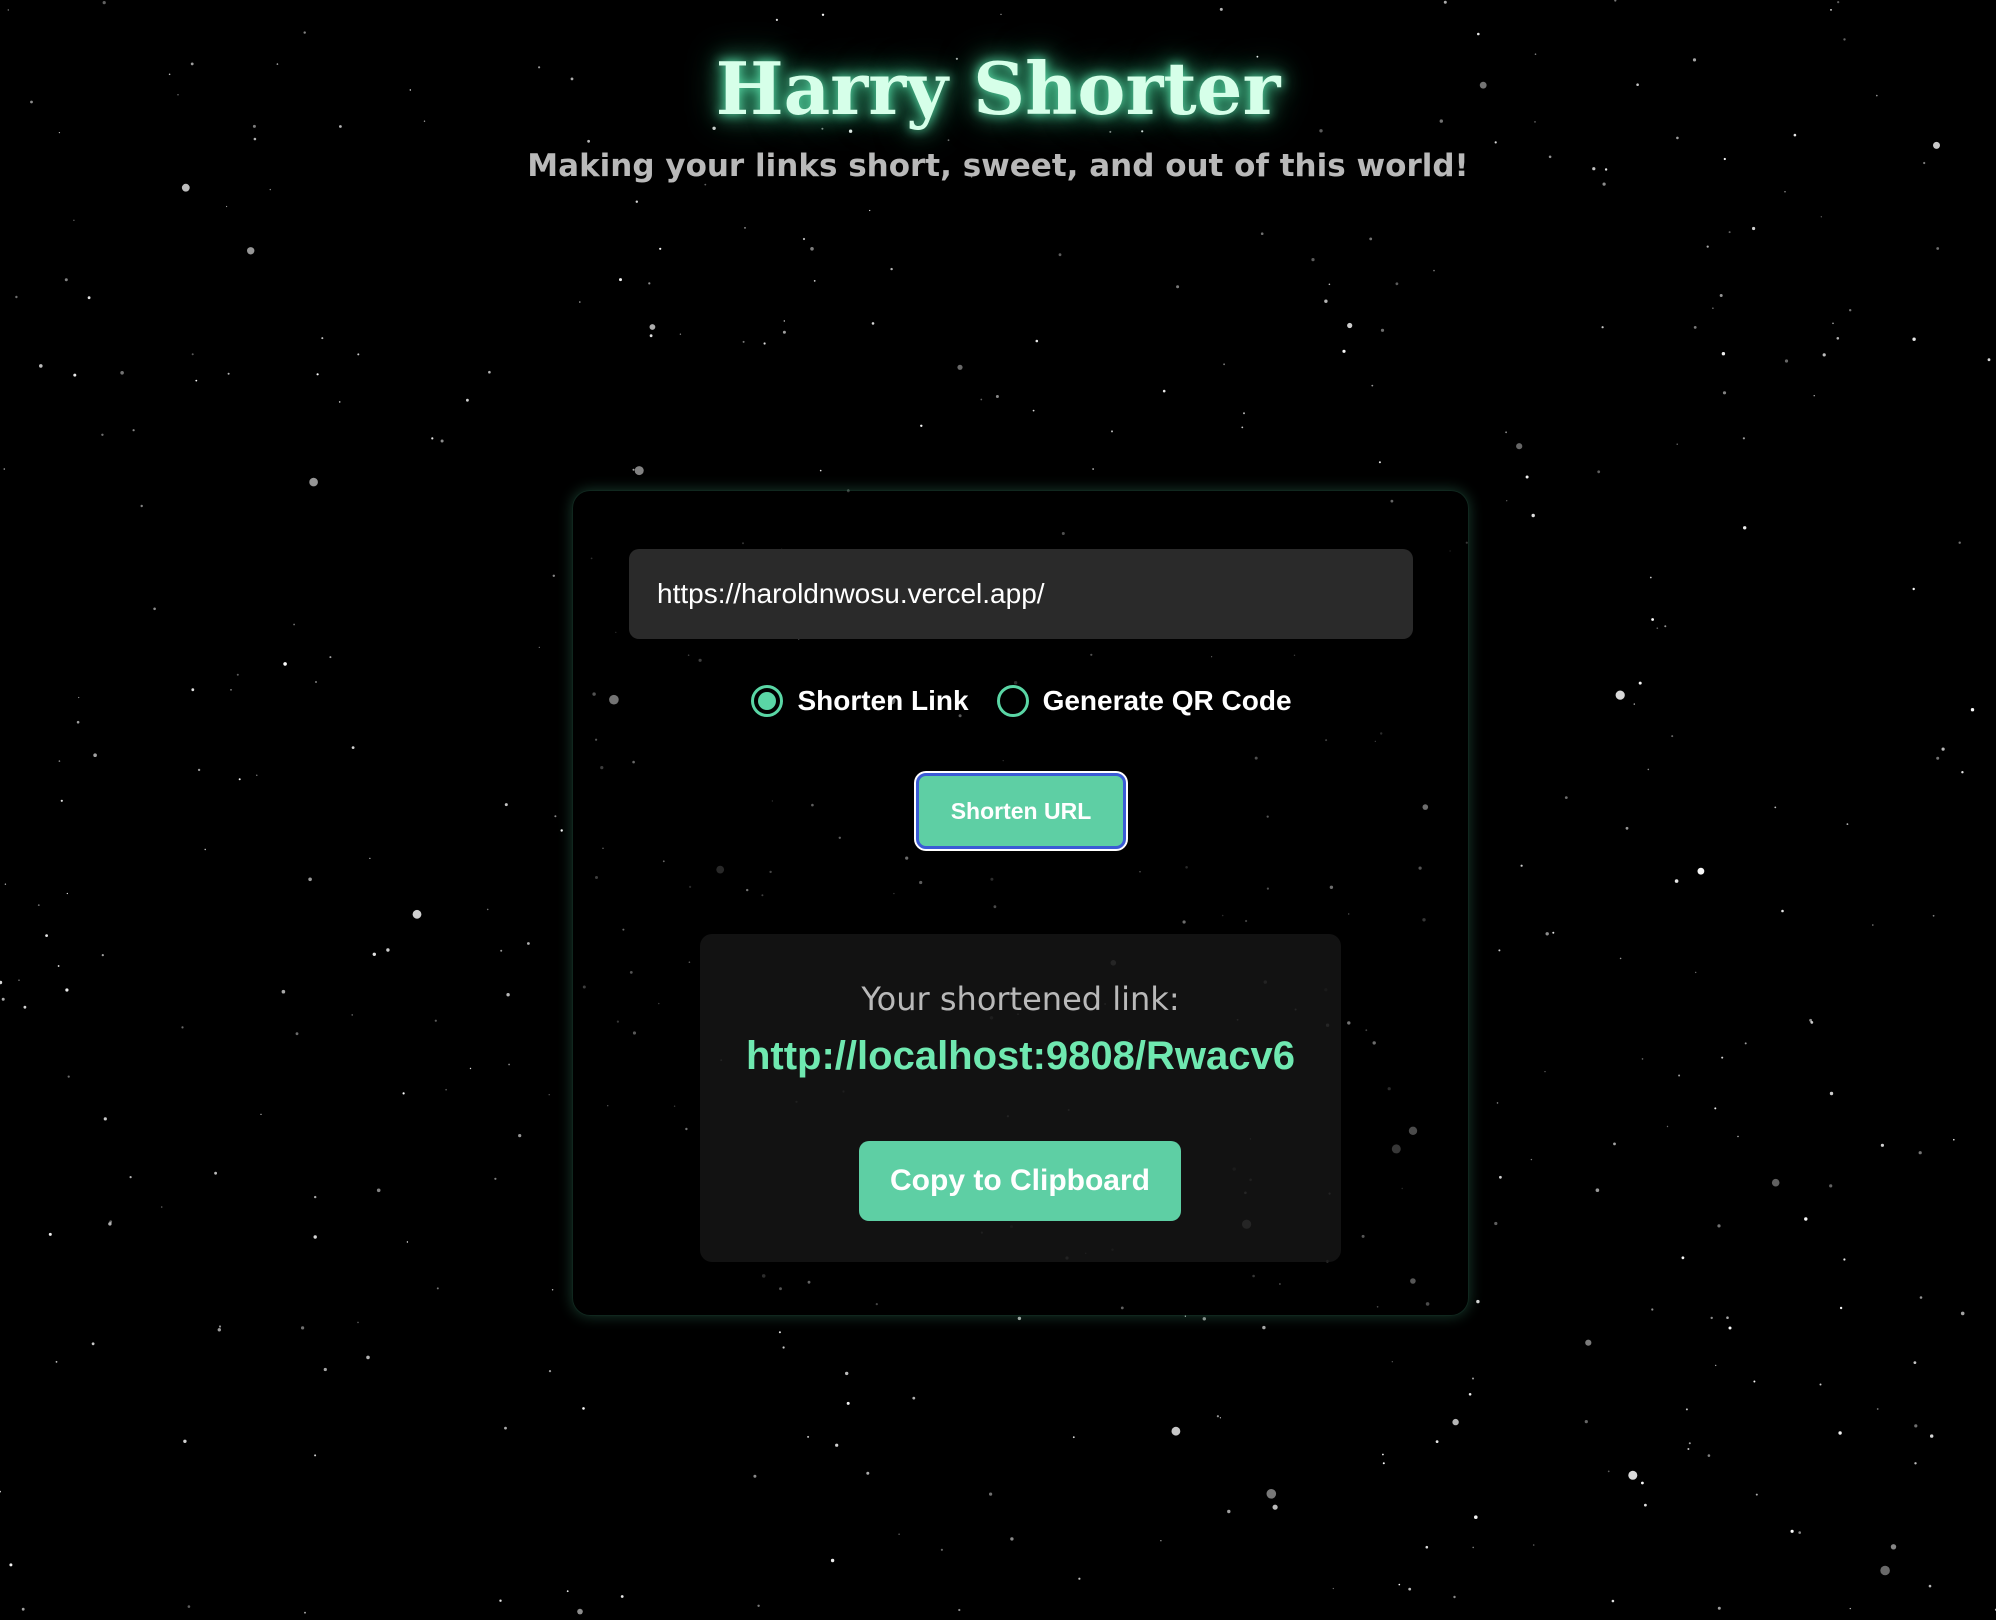  What do you see at coordinates (860, 701) in the screenshot?
I see `radio-shorten-link: Shorten Link` at bounding box center [860, 701].